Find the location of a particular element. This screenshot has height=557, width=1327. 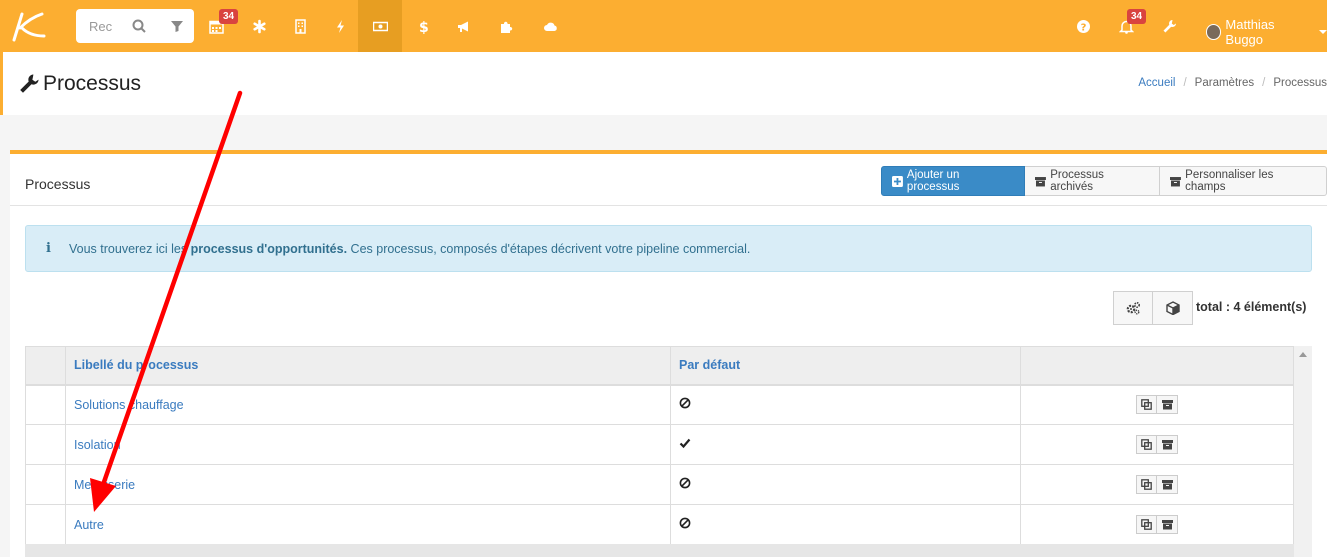

energy-nav is located at coordinates (340, 26).